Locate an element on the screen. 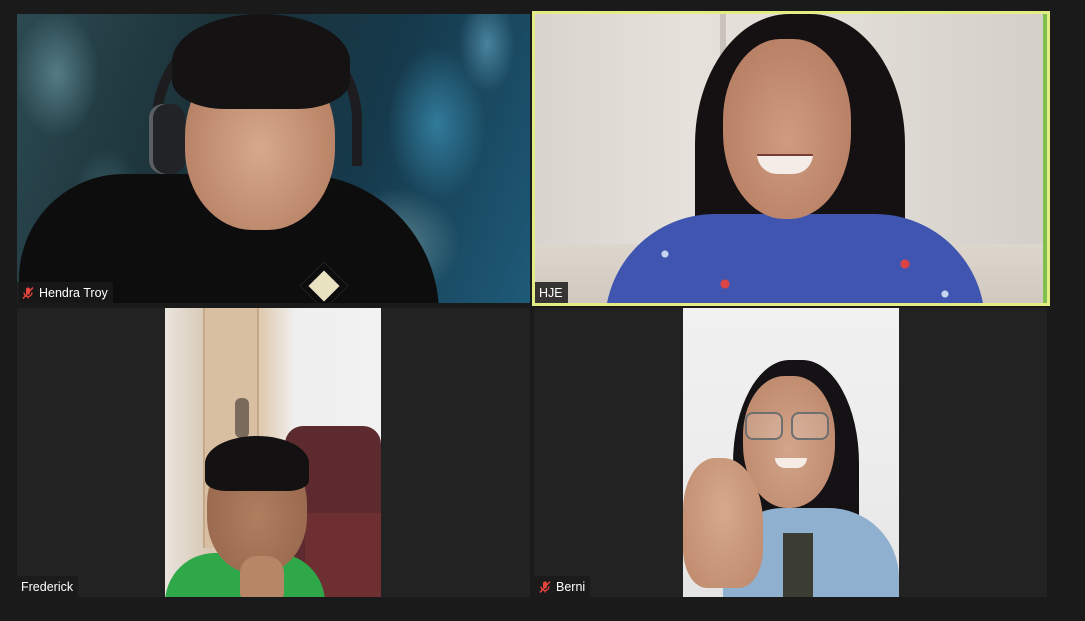 The image size is (1085, 621). participant-name-label: Frederick is located at coordinates (48, 586).